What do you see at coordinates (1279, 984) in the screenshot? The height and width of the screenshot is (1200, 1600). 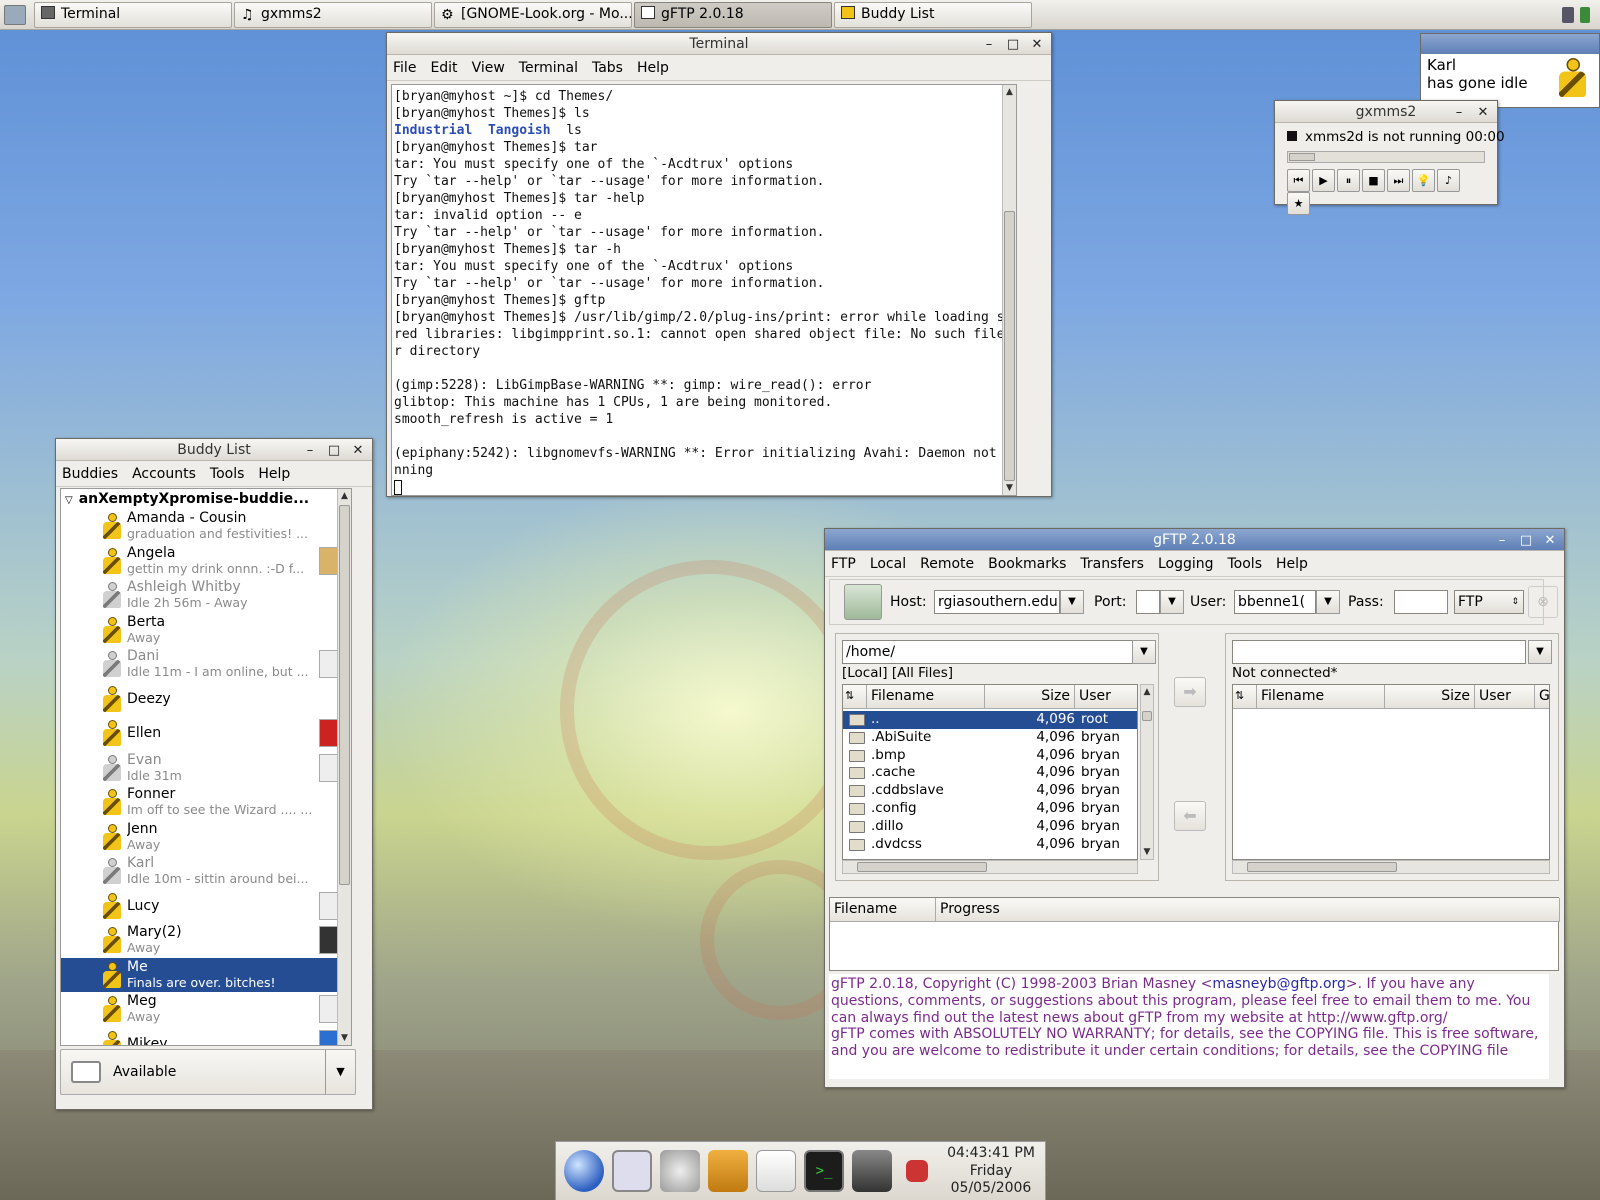 I see `email-link: masneyb@gftp.org` at bounding box center [1279, 984].